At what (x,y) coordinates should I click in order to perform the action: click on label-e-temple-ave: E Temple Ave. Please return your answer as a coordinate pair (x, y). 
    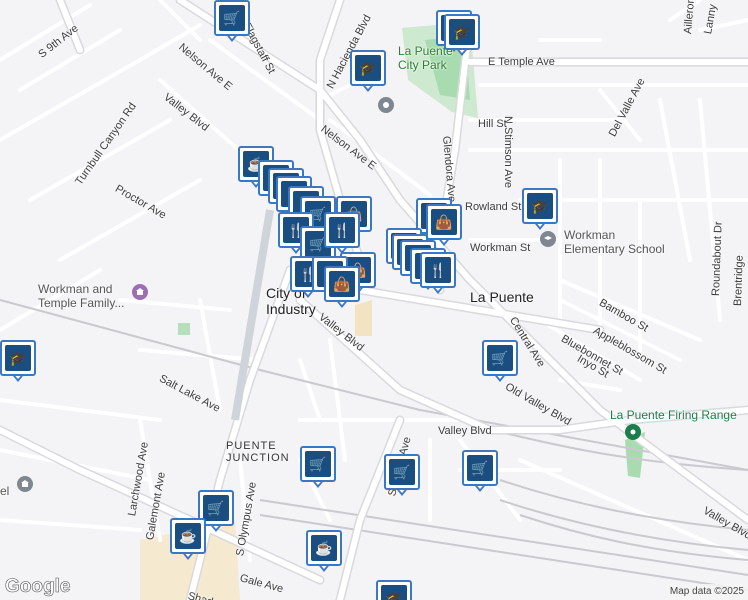
    Looking at the image, I should click on (521, 62).